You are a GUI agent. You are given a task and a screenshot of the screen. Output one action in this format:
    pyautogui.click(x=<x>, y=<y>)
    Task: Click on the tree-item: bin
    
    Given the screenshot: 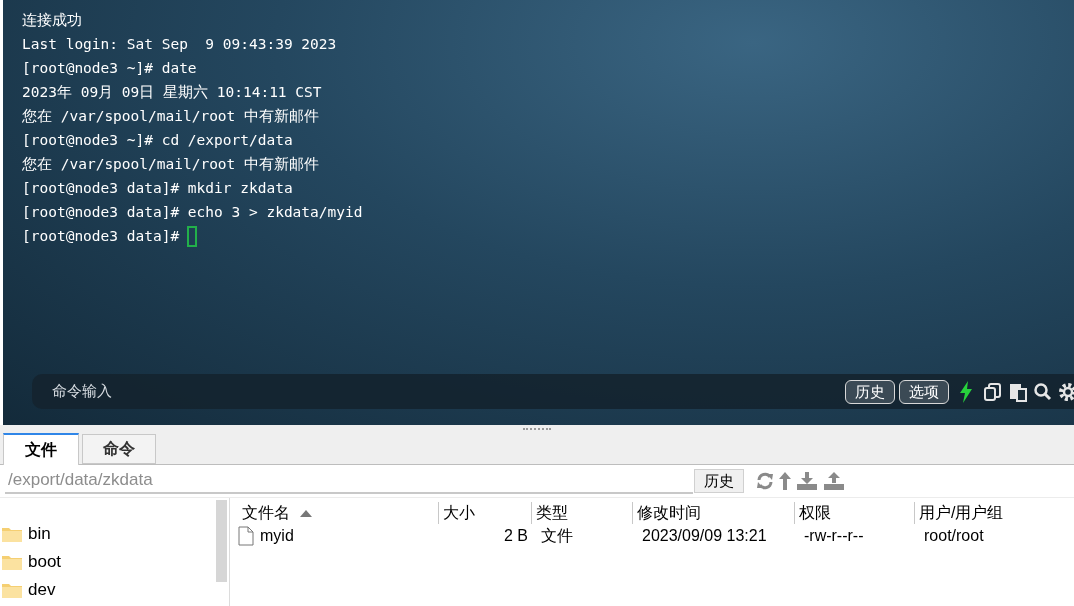 What is the action you would take?
    pyautogui.click(x=39, y=534)
    